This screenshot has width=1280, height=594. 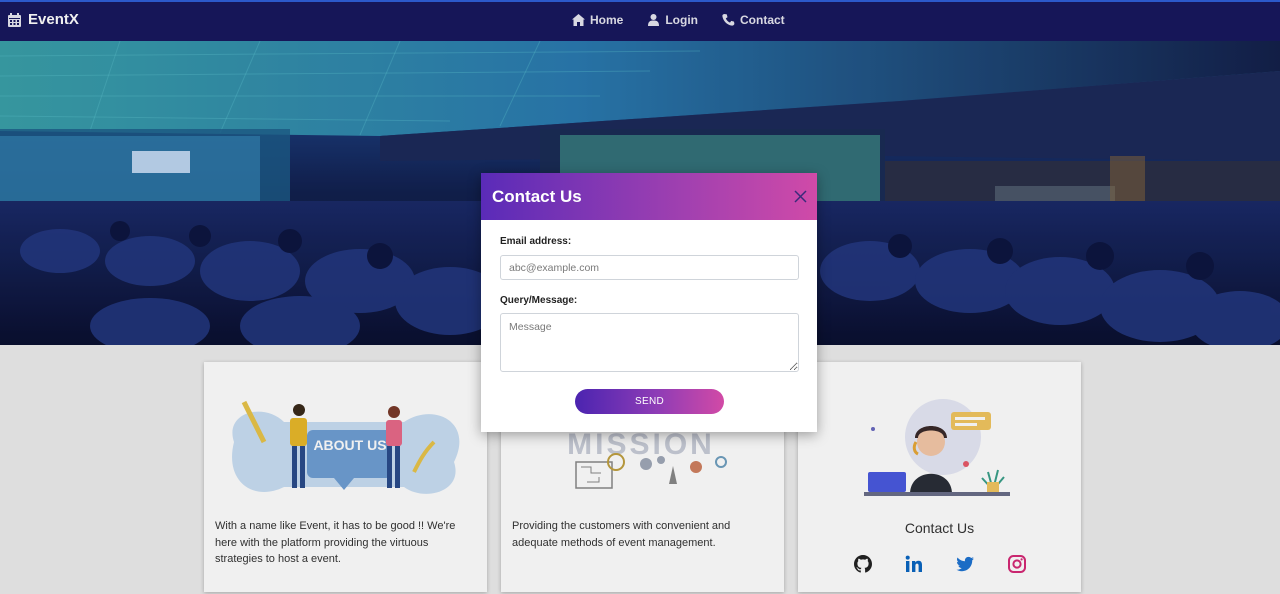 I want to click on send-button: SEND, so click(x=649, y=401).